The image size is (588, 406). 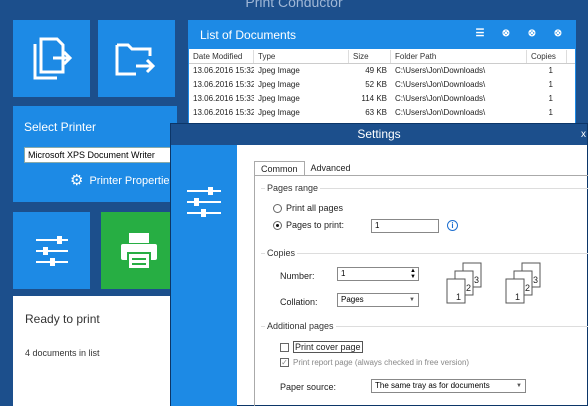 I want to click on checkbox-icon, so click(x=284, y=347).